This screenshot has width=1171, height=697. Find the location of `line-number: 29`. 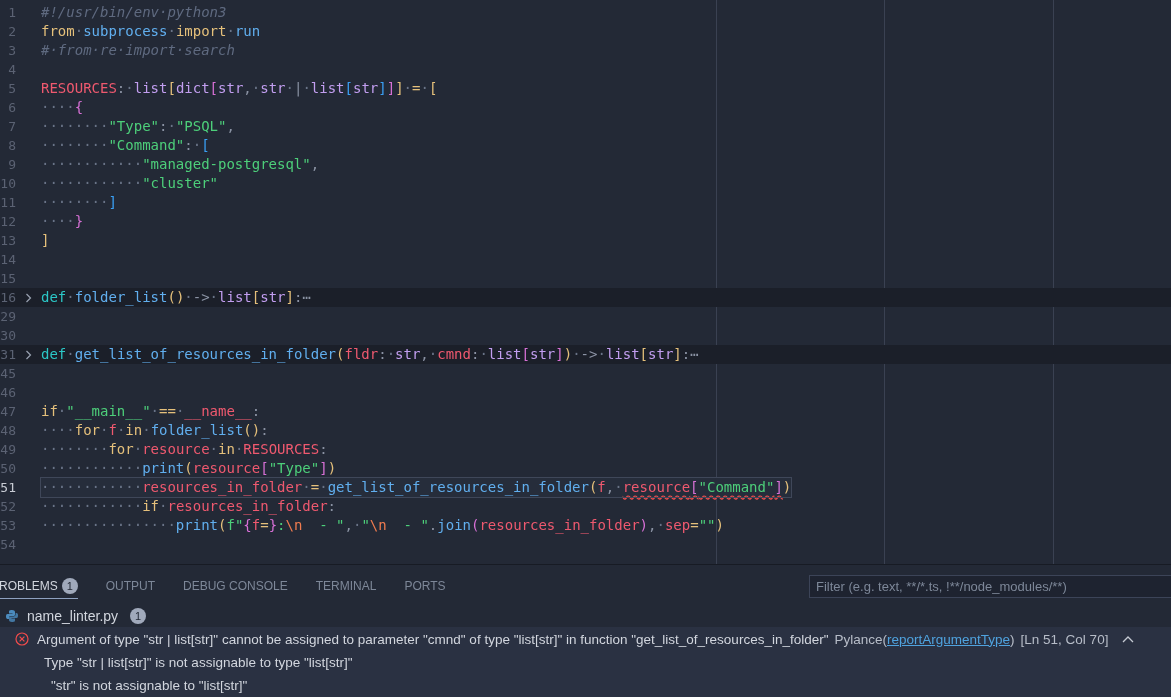

line-number: 29 is located at coordinates (8, 317).